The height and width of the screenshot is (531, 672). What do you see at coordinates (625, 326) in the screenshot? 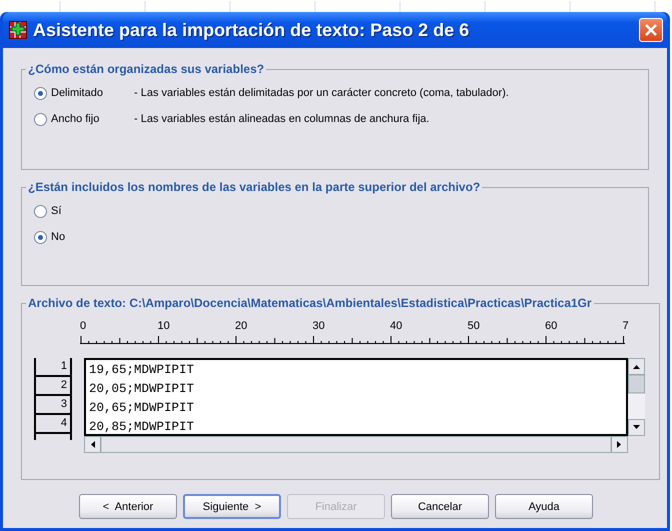
I see `ruler-label: 7` at bounding box center [625, 326].